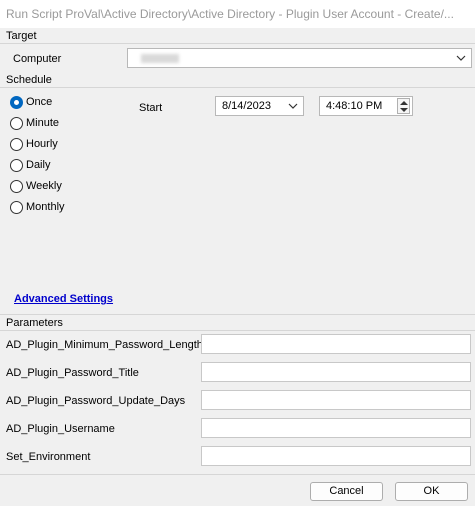  I want to click on param-label-username: AD_Plugin_Username, so click(60, 429).